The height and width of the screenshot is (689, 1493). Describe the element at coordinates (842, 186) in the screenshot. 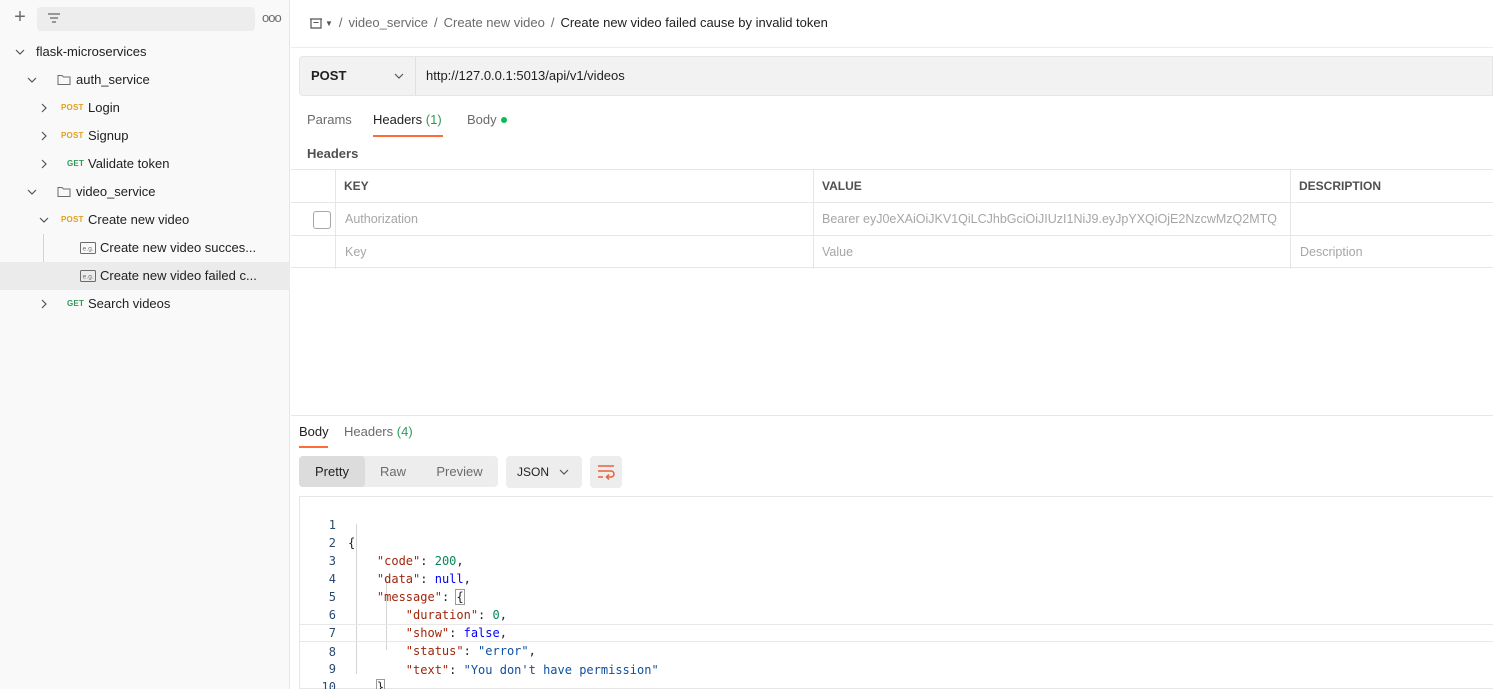

I see `column-header-value: VALUE` at that location.